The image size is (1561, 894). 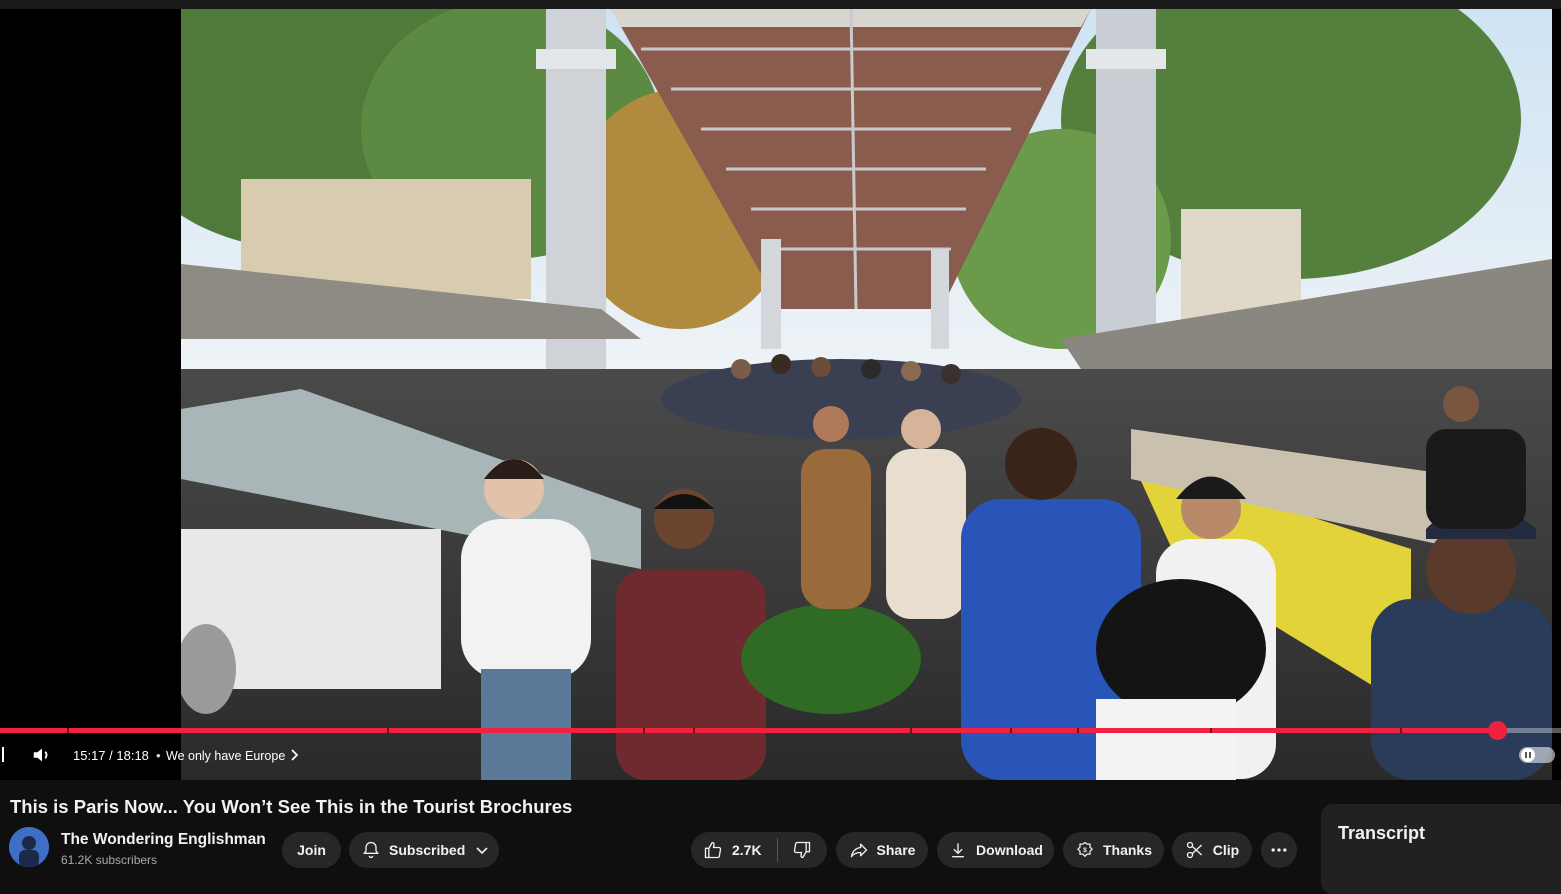 What do you see at coordinates (748, 730) in the screenshot?
I see `progress-played` at bounding box center [748, 730].